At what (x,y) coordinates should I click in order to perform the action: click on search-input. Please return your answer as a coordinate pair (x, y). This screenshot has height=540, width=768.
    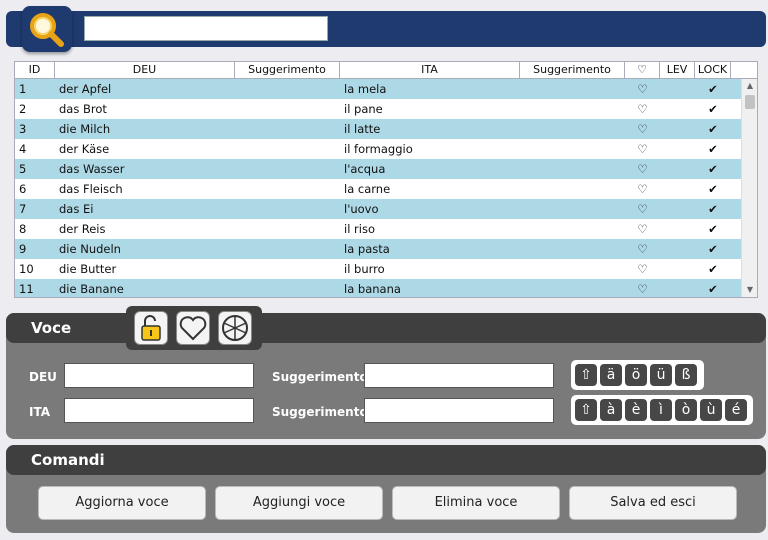
    Looking at the image, I should click on (206, 28).